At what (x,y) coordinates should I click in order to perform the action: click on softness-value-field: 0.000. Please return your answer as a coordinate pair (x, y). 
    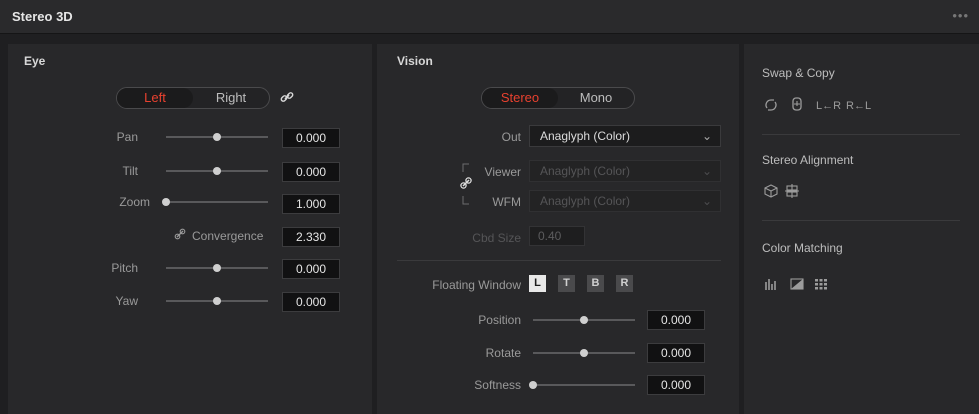
    Looking at the image, I should click on (676, 385).